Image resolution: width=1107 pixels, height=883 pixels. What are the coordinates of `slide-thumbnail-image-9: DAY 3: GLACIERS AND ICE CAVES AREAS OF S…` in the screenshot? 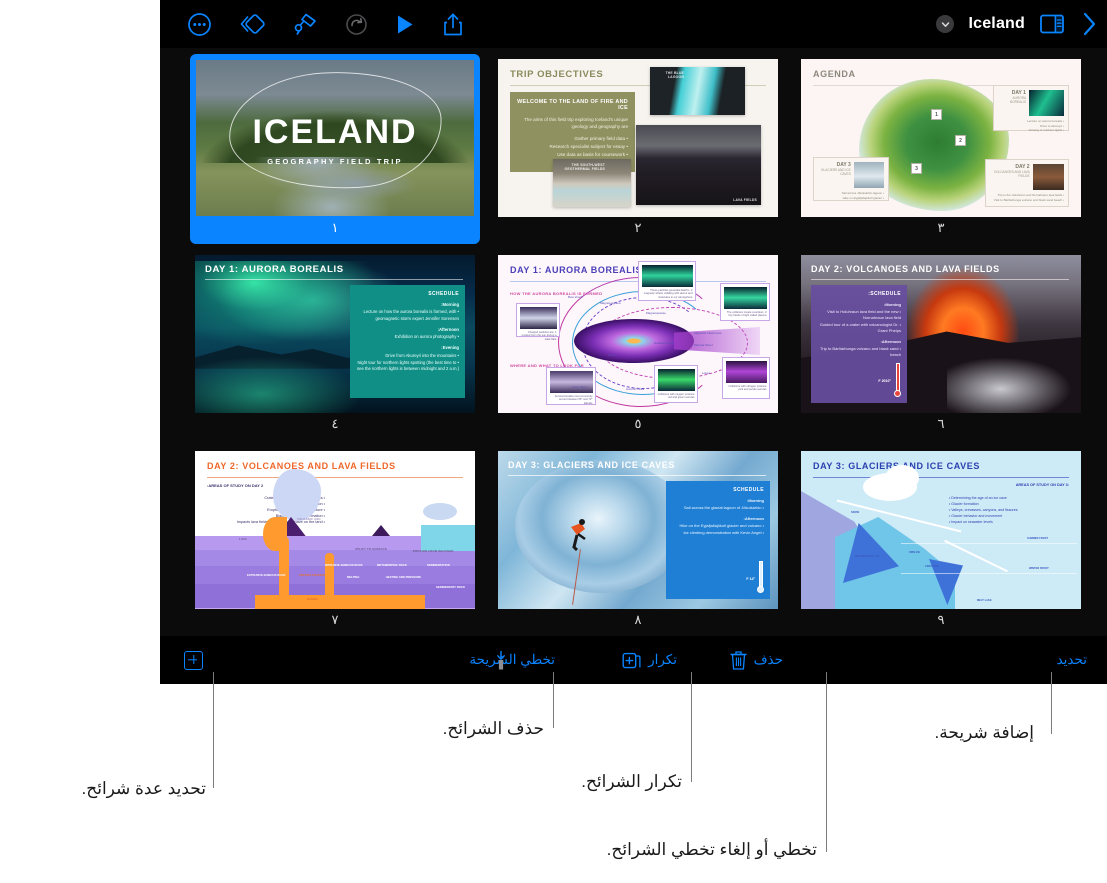 It's located at (941, 530).